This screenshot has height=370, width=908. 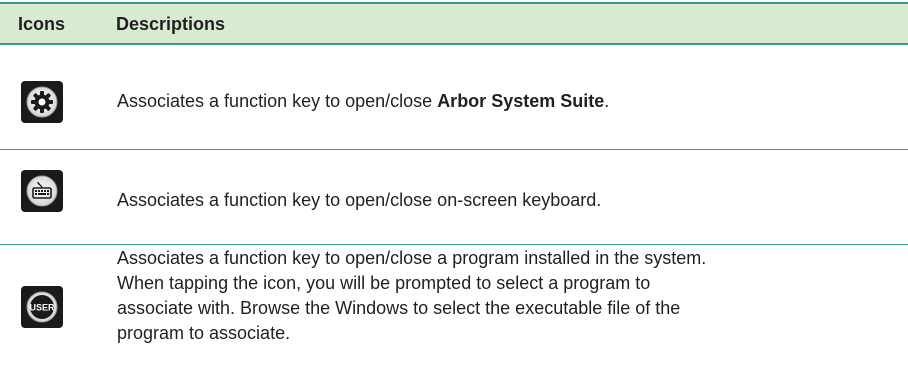 I want to click on product-name: Arbor System Suite, so click(x=521, y=101).